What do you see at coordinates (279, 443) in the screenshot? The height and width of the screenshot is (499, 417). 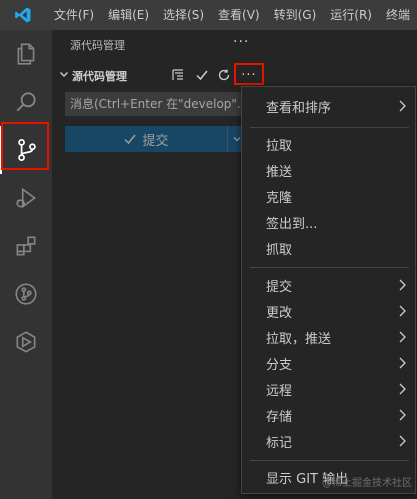 I see `menu-item-label: 标记` at bounding box center [279, 443].